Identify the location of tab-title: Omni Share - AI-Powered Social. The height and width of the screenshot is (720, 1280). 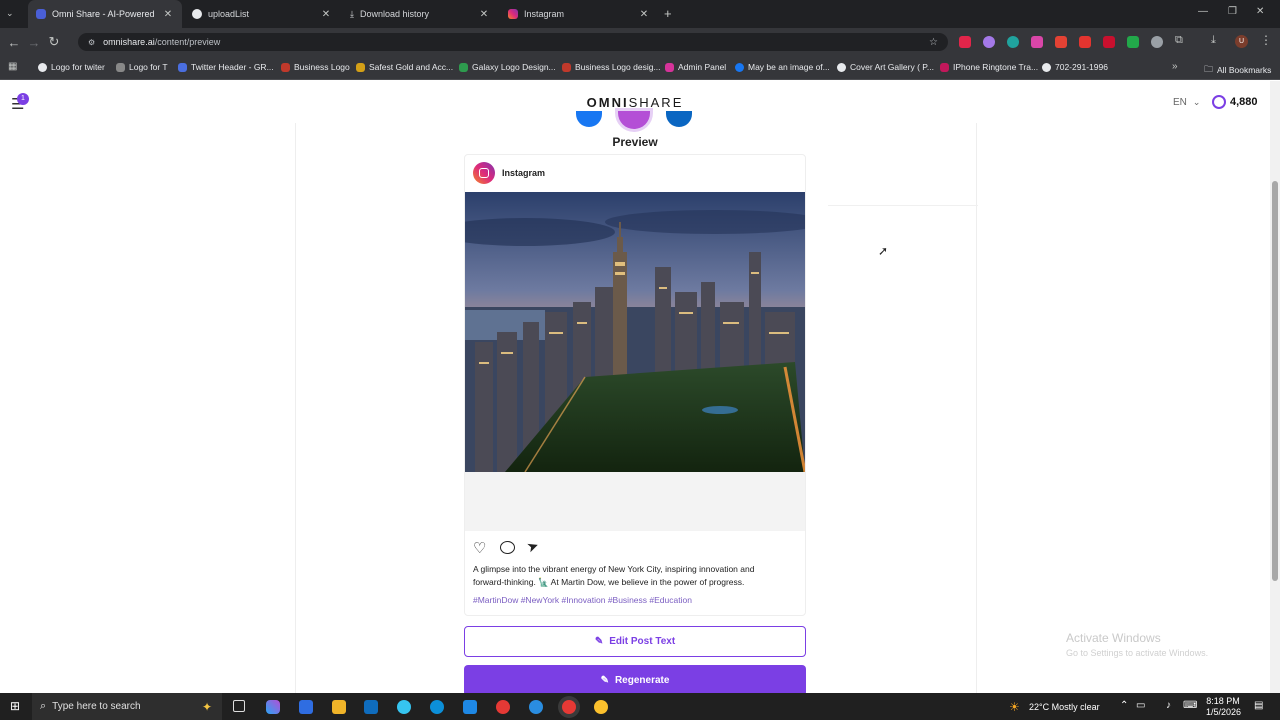
(104, 14).